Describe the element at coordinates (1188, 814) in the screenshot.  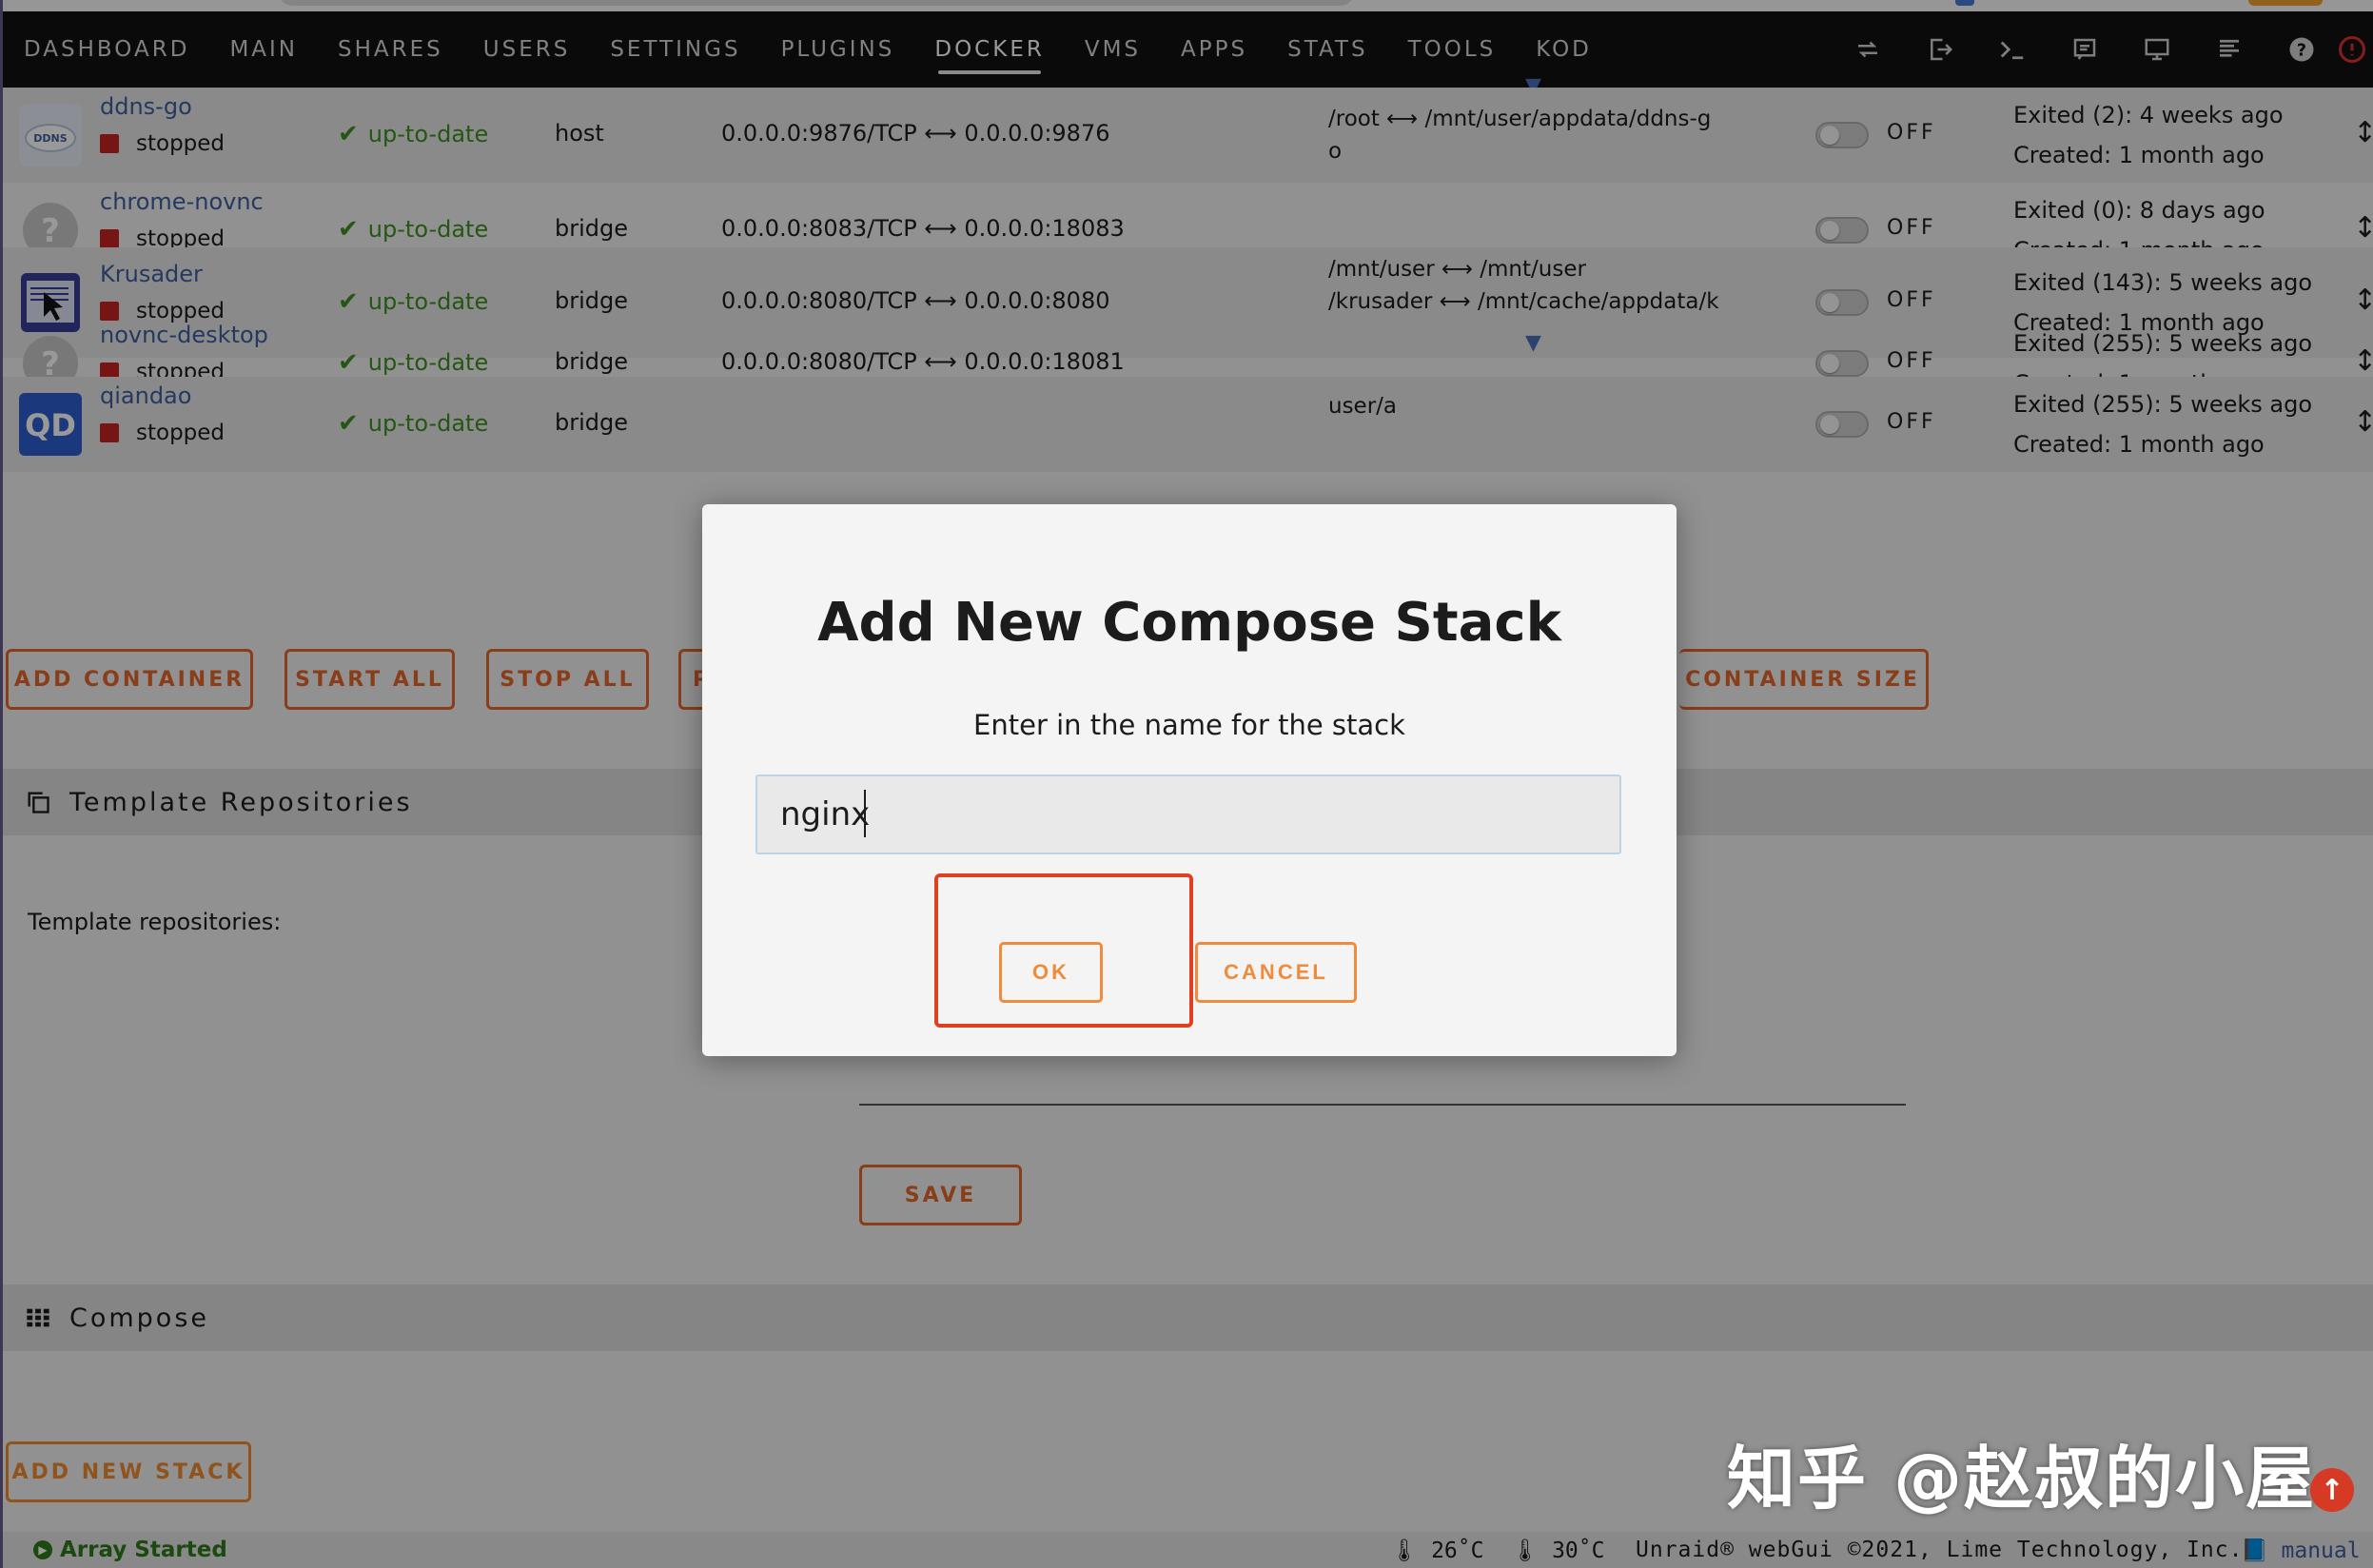
I see `stack-name-input` at that location.